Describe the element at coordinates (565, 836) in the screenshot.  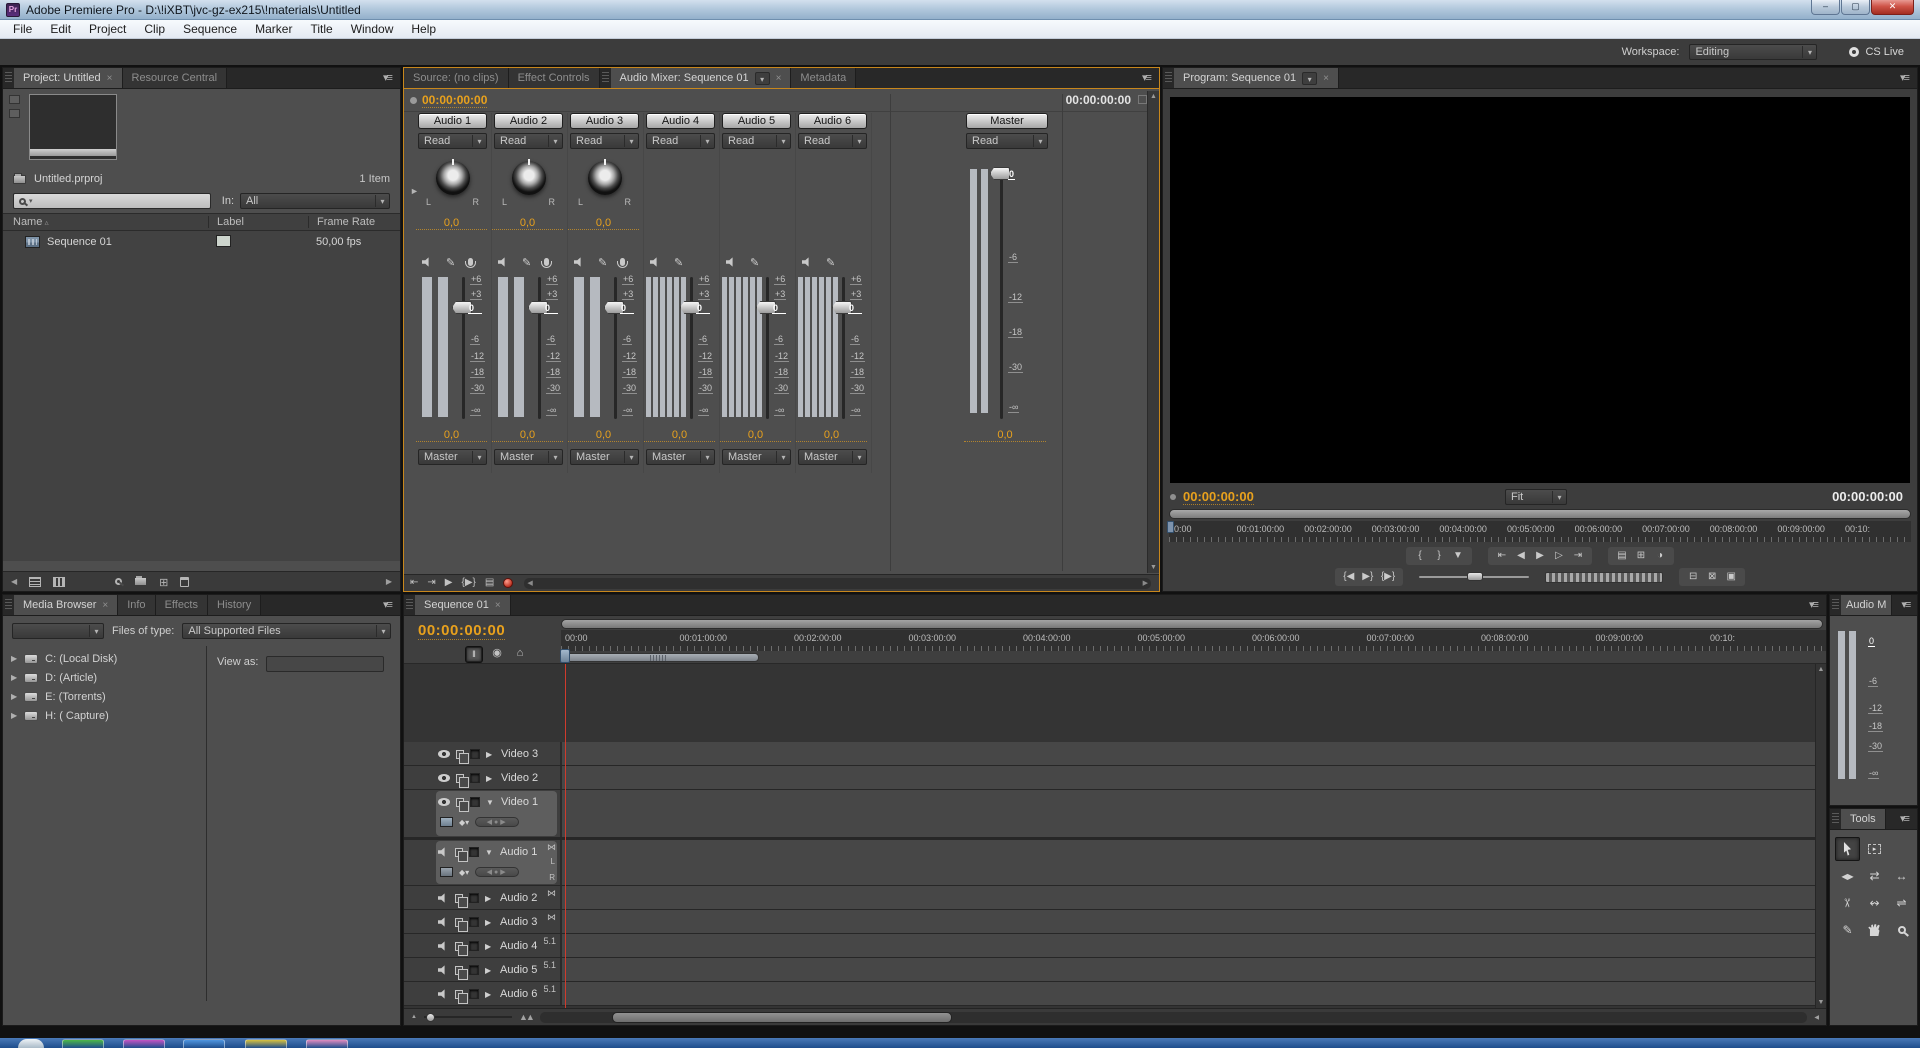
I see `playhead-line` at that location.